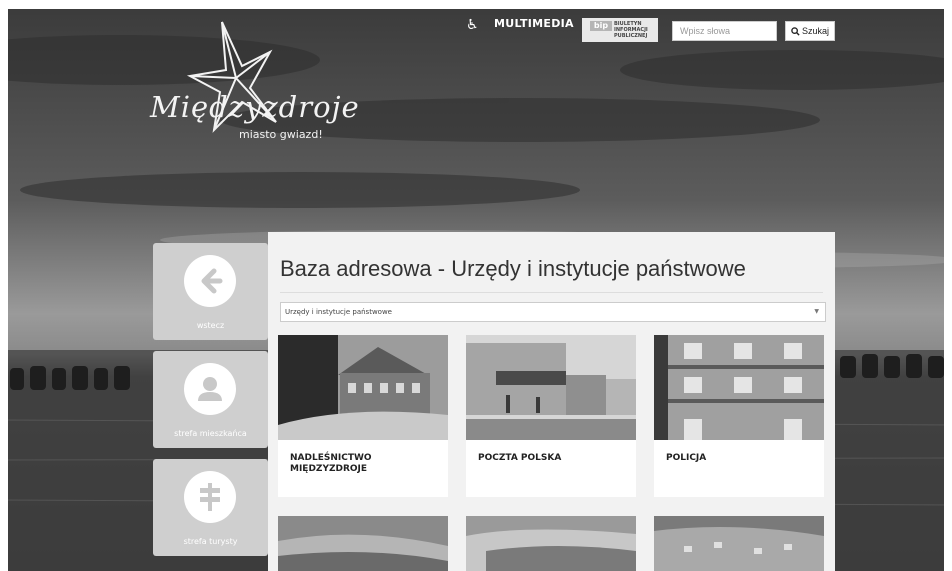 This screenshot has height=571, width=952. What do you see at coordinates (331, 463) in the screenshot?
I see `card-title: NADLEŚNICTWO MIĘDZYZDROJE` at bounding box center [331, 463].